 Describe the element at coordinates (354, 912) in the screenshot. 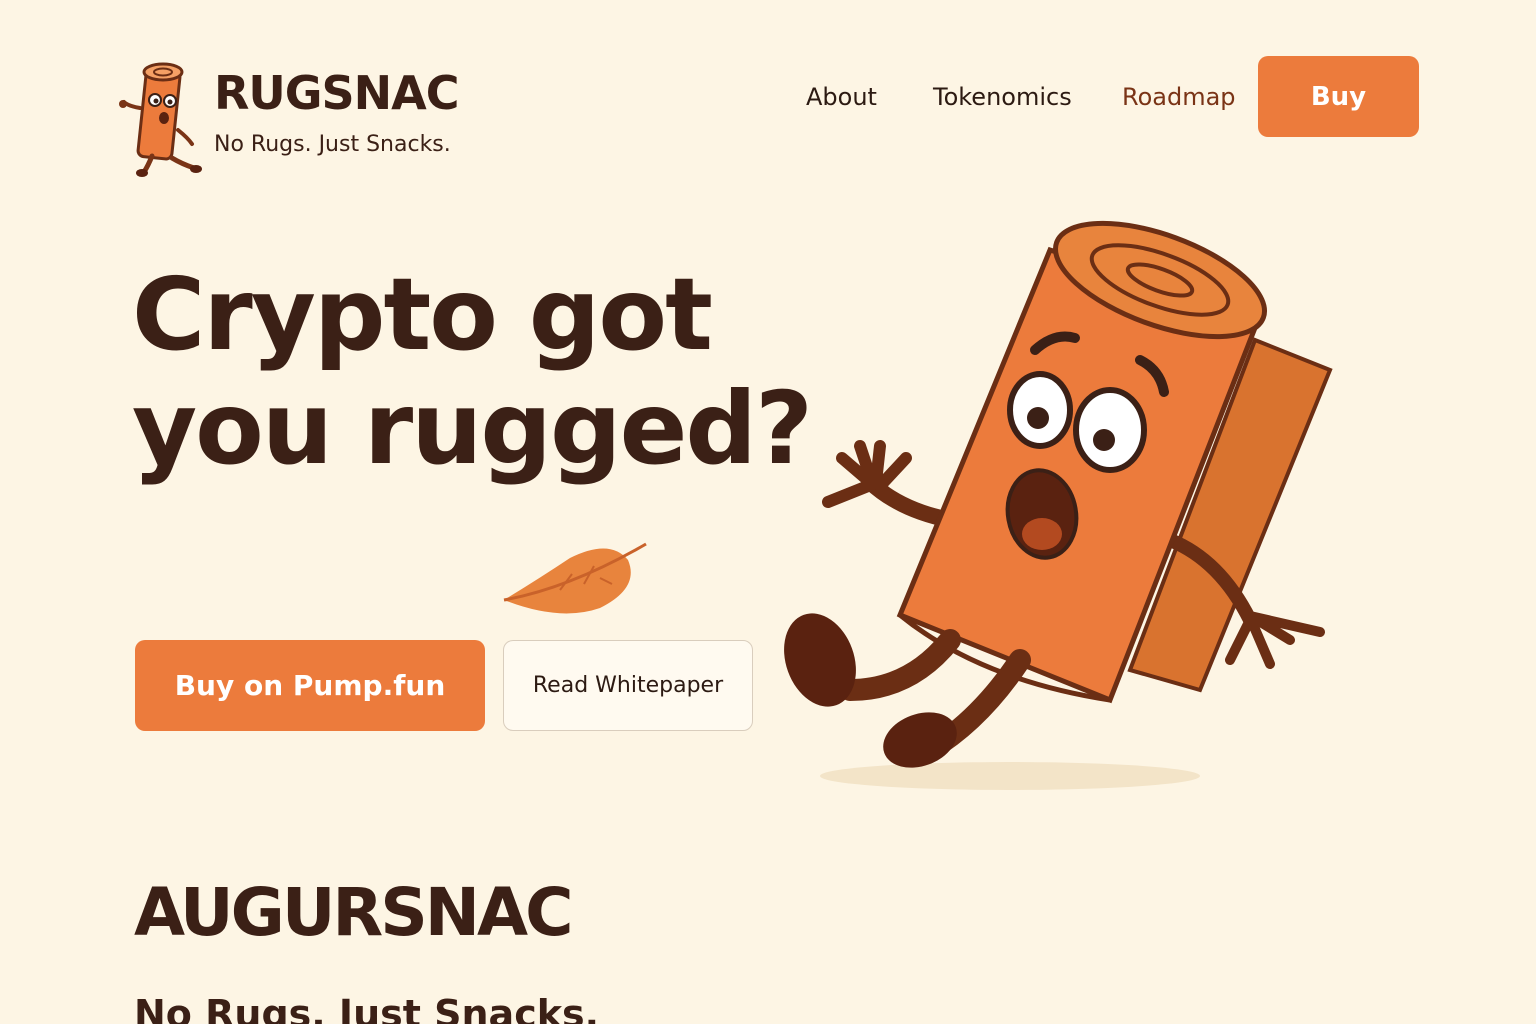

I see `section-brand-wordmark: AUGURSNAC` at that location.